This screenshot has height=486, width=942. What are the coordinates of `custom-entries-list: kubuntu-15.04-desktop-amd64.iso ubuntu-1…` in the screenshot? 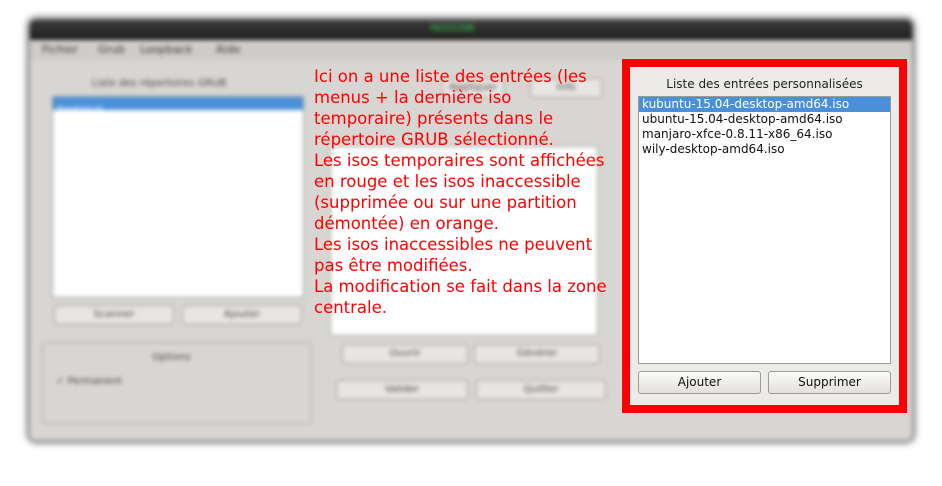 It's located at (764, 230).